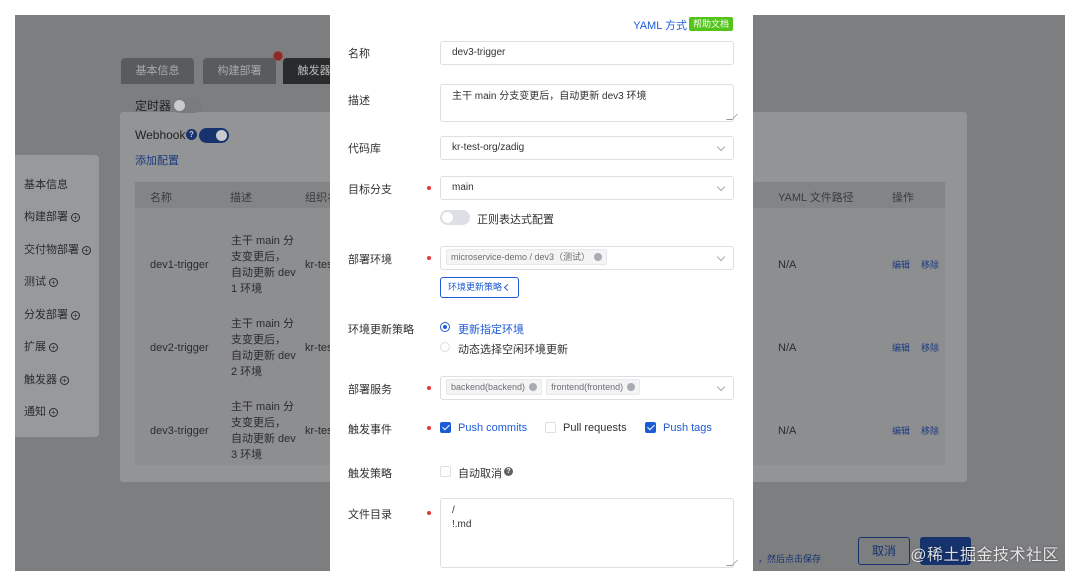  I want to click on column-header-desc: 描述, so click(241, 198).